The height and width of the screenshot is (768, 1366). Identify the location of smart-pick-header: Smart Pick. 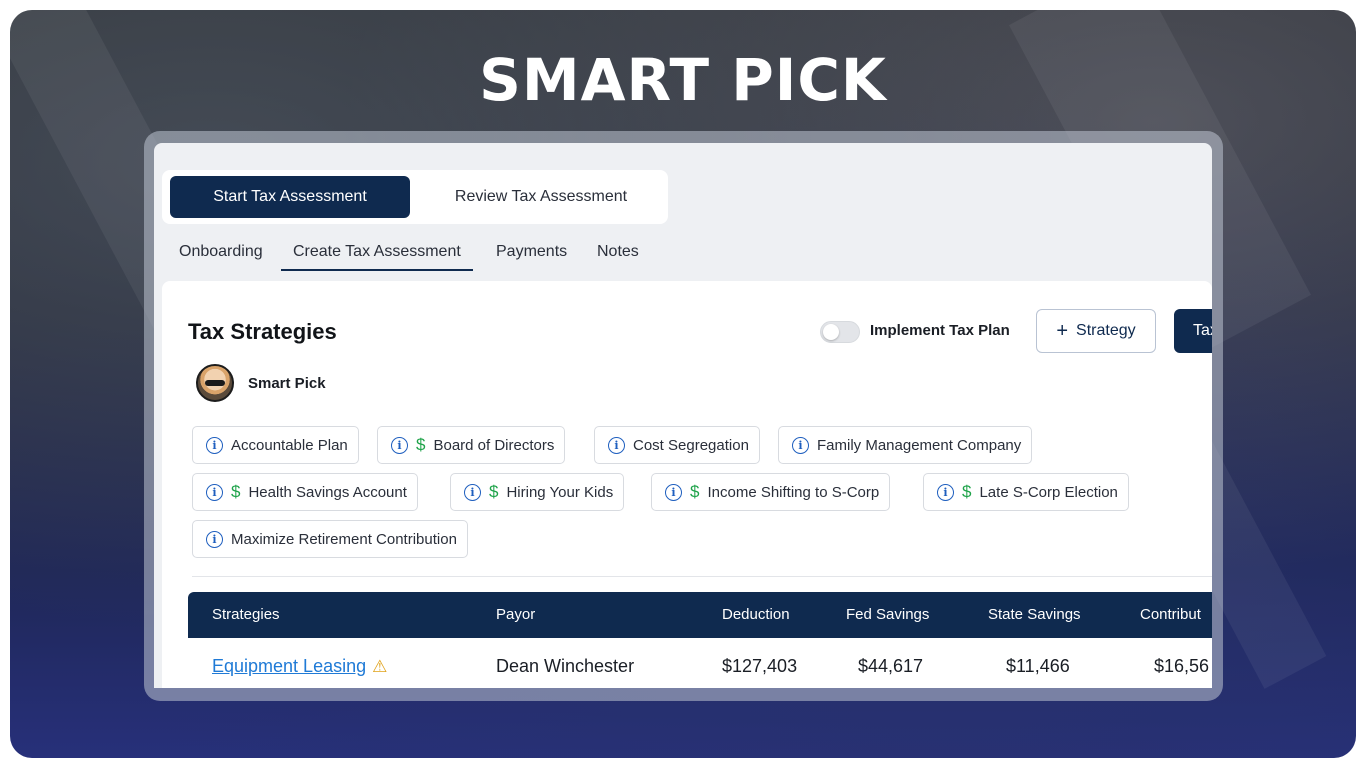
(261, 383).